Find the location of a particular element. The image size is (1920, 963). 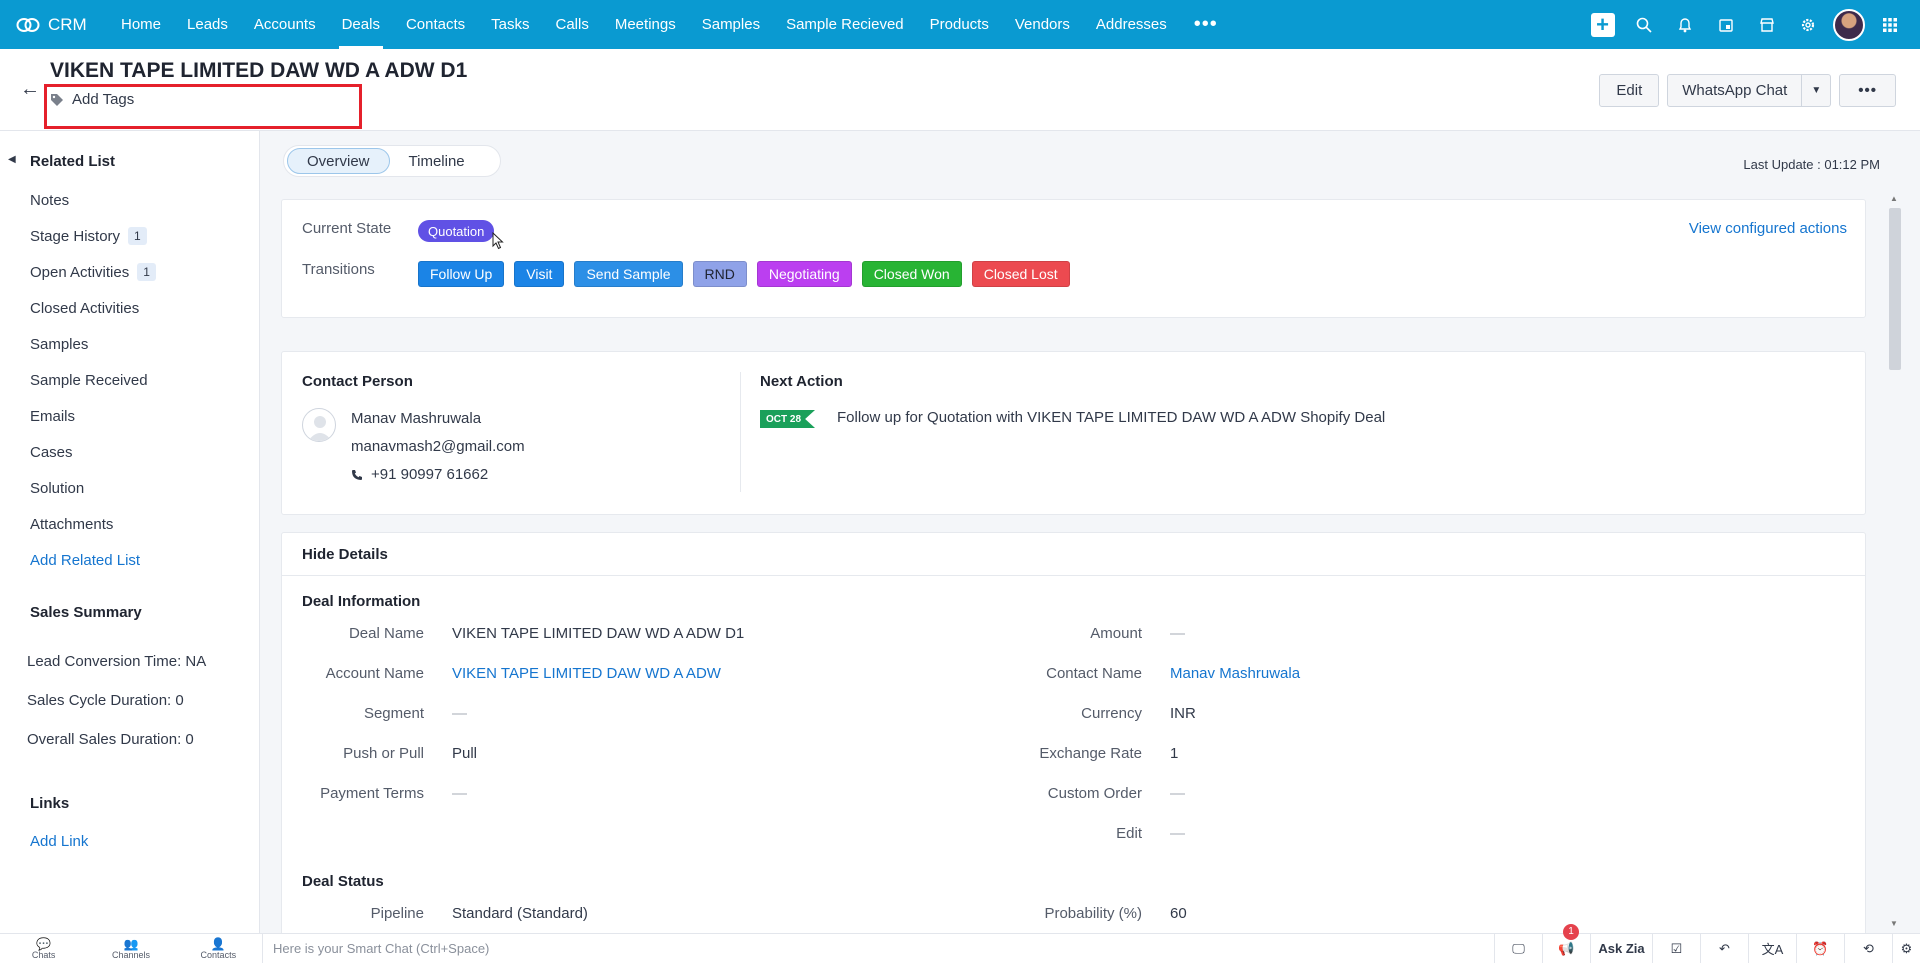

history-button: ⟲ is located at coordinates (1868, 948).